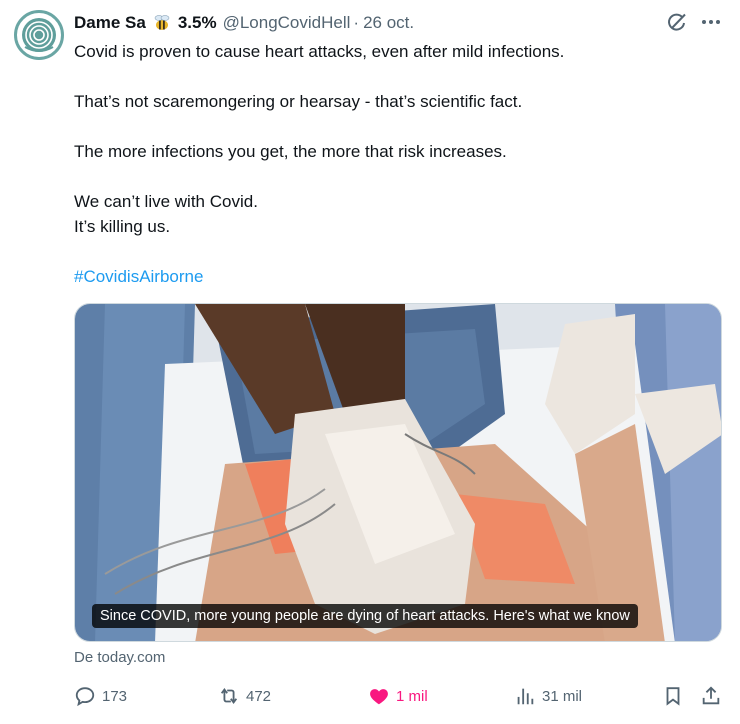  I want to click on views-button: 31 mil, so click(548, 696).